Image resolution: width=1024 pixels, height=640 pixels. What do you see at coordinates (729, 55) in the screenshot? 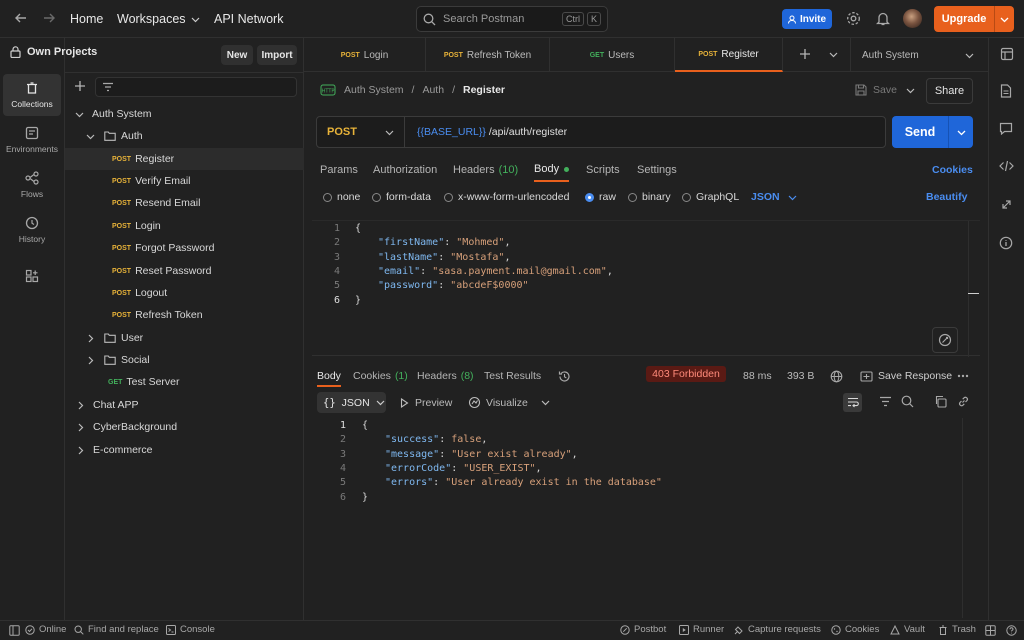
I see `tab-register: POST Register` at bounding box center [729, 55].